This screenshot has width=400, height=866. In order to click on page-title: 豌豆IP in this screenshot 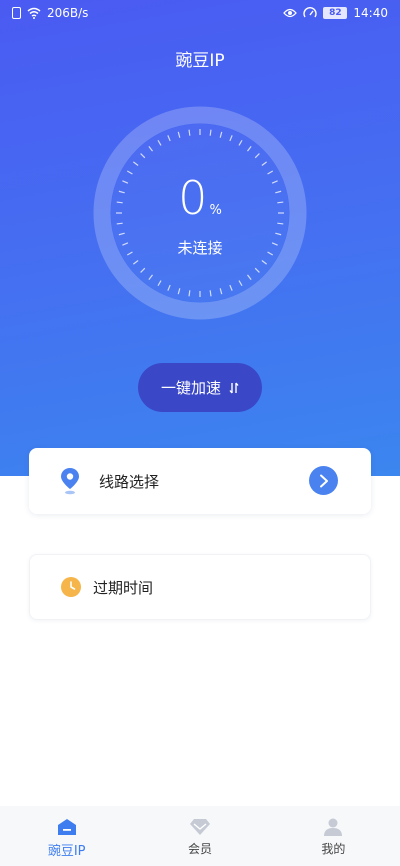, I will do `click(200, 61)`.